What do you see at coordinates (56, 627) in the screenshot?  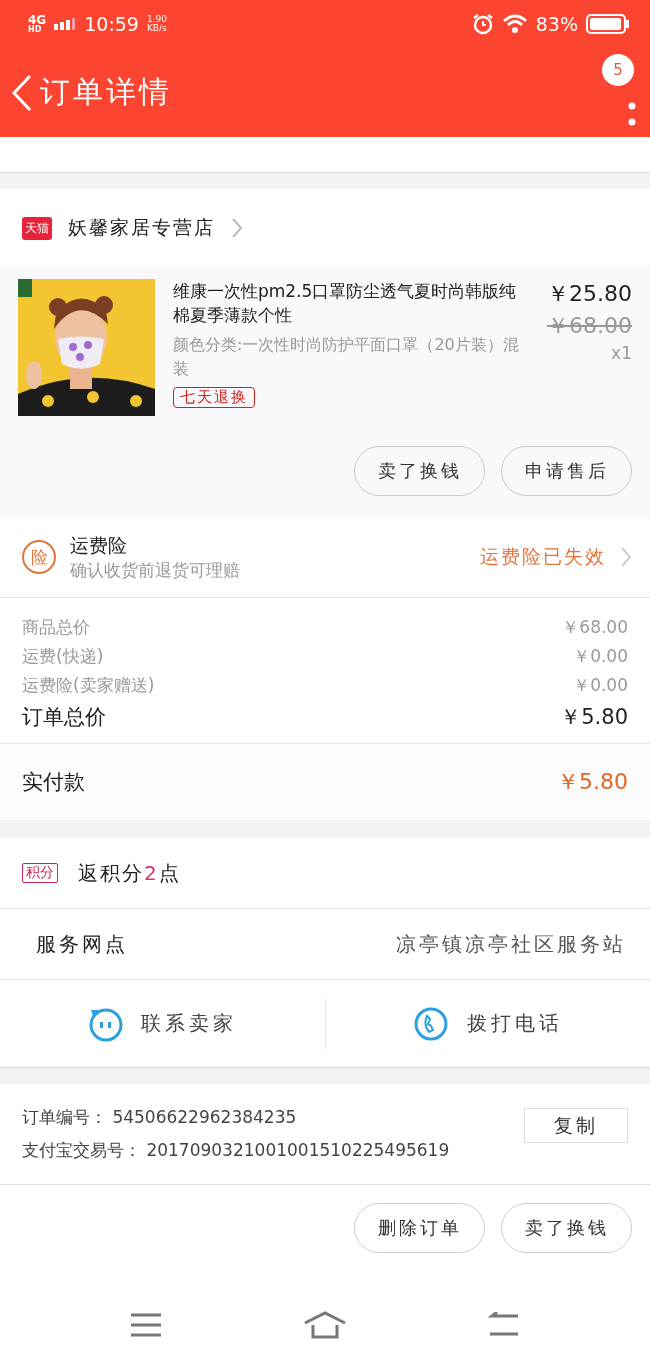 I see `summary-label: 商品总价` at bounding box center [56, 627].